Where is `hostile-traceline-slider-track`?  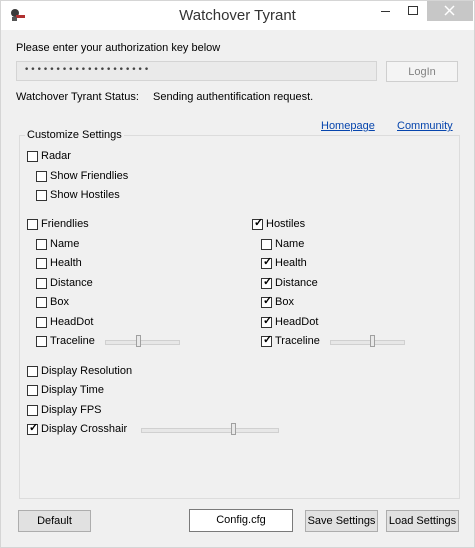
hostile-traceline-slider-track is located at coordinates (367, 342).